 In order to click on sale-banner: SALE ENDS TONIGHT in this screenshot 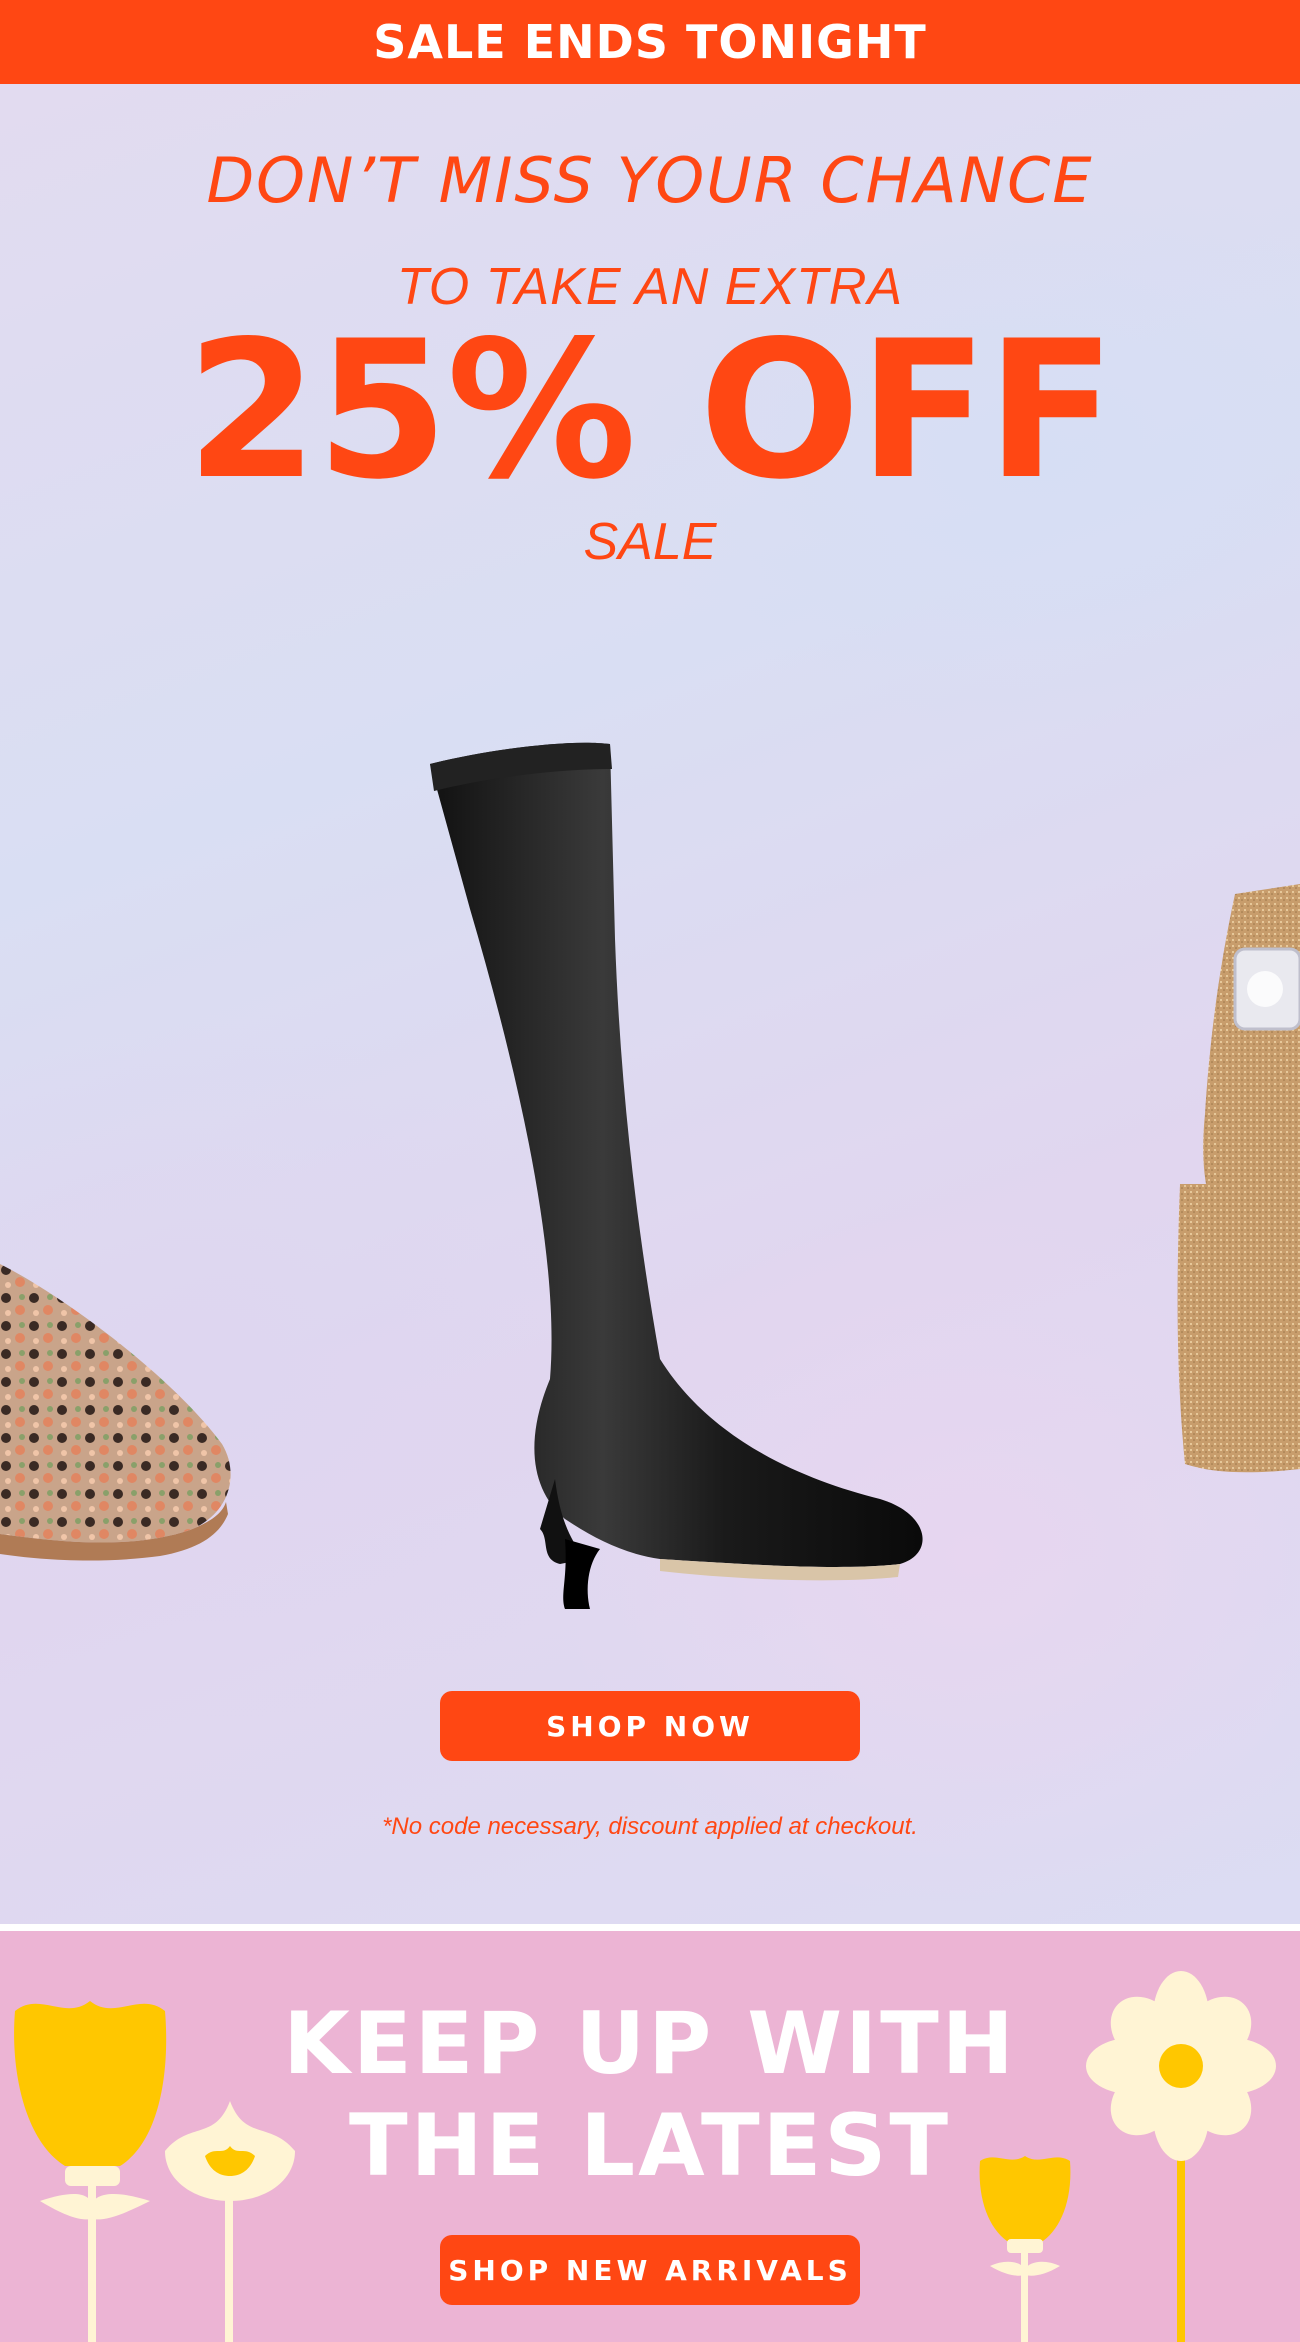, I will do `click(650, 42)`.